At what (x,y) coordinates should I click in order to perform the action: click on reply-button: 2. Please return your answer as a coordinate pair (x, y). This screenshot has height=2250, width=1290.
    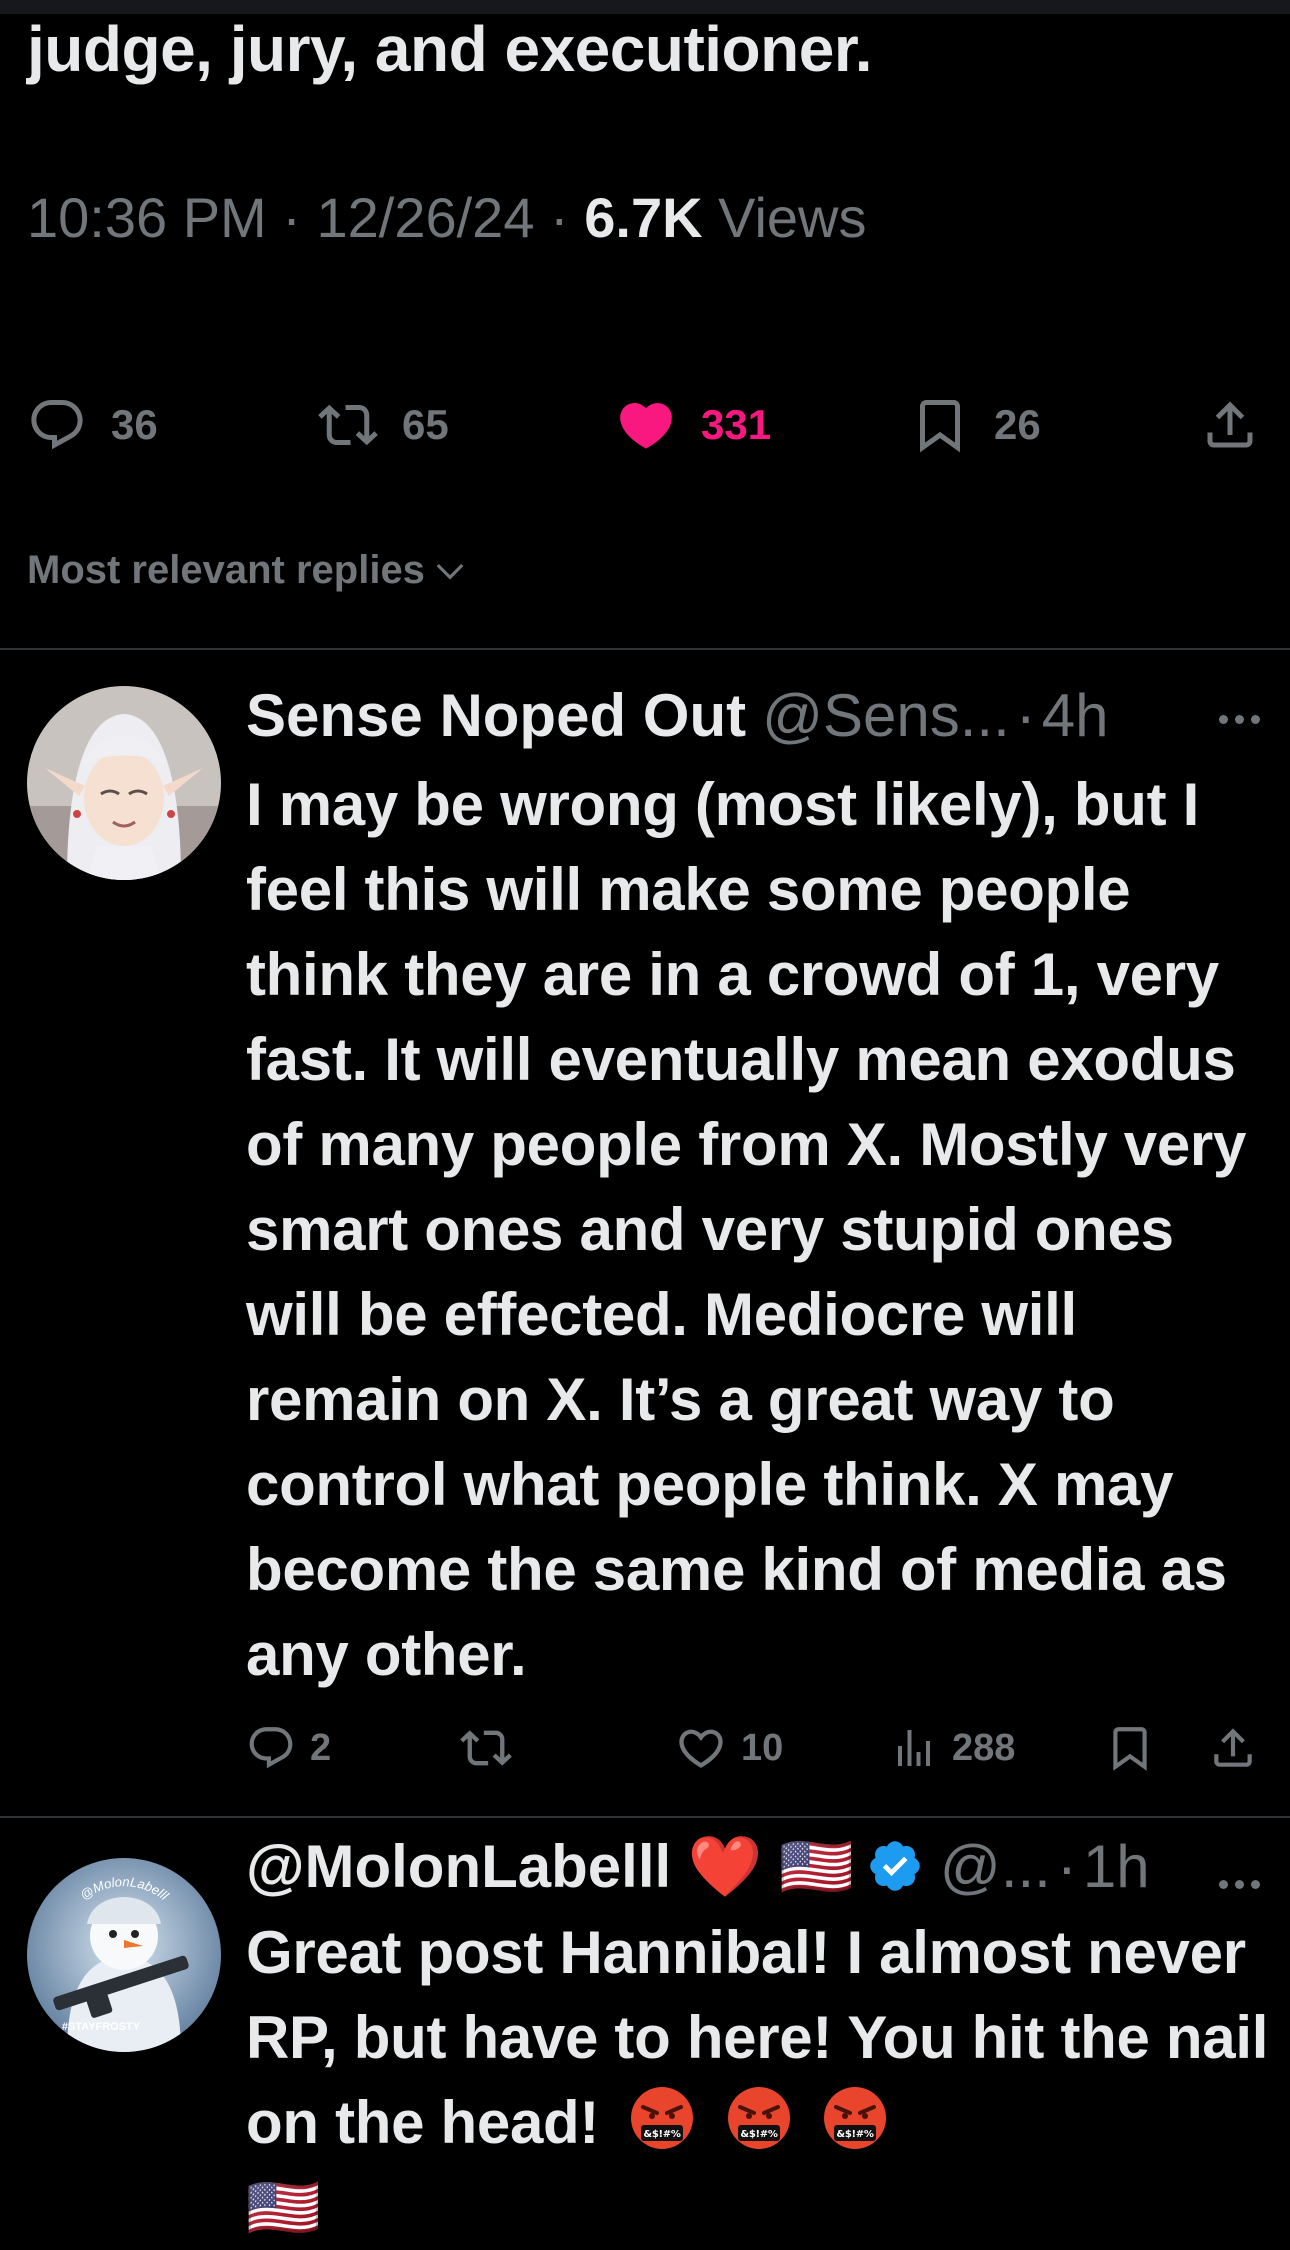
    Looking at the image, I should click on (288, 1748).